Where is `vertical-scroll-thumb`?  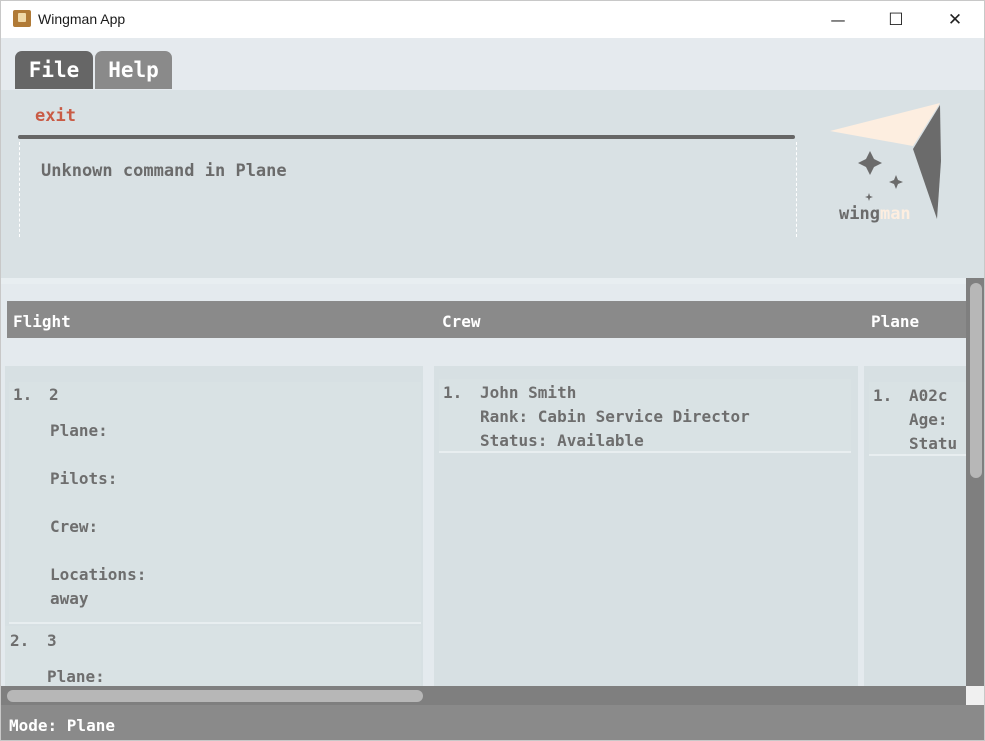
vertical-scroll-thumb is located at coordinates (976, 380).